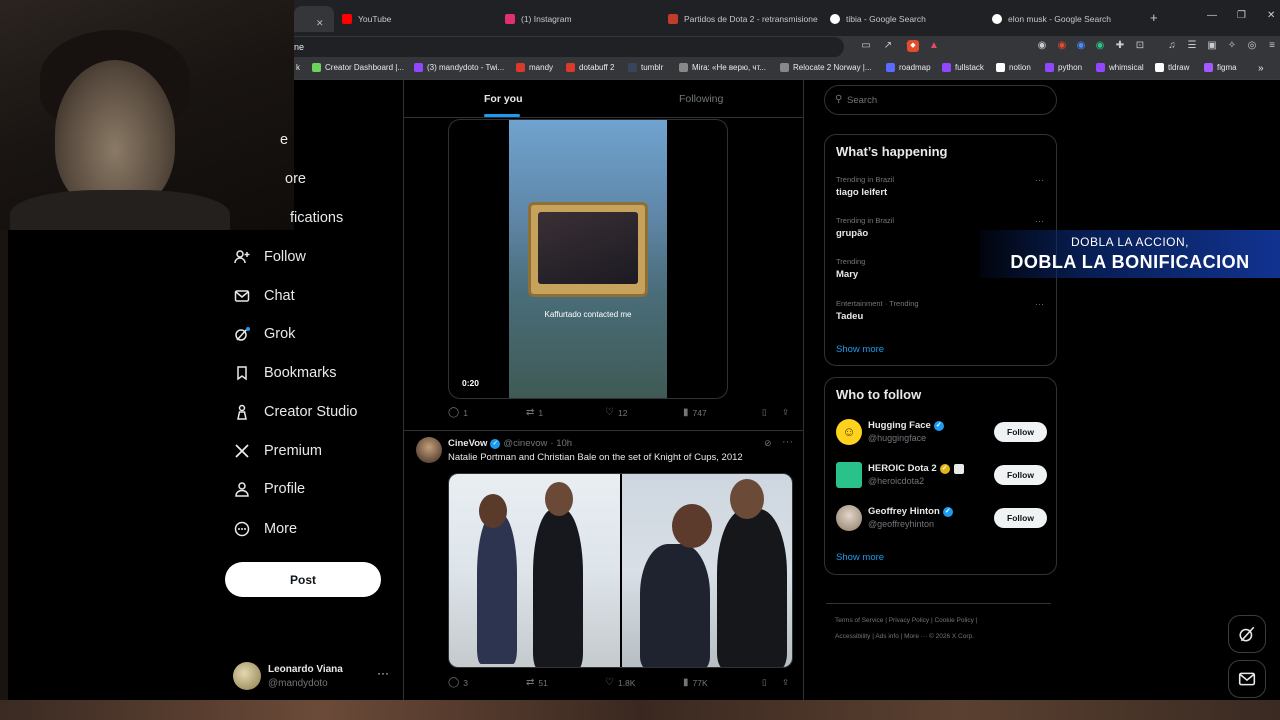  I want to click on brave-rewards-icon: ▲, so click(934, 46).